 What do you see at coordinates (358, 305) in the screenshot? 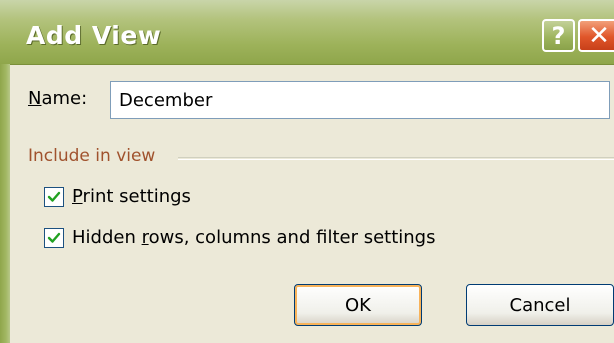
I see `ok-button: OK` at bounding box center [358, 305].